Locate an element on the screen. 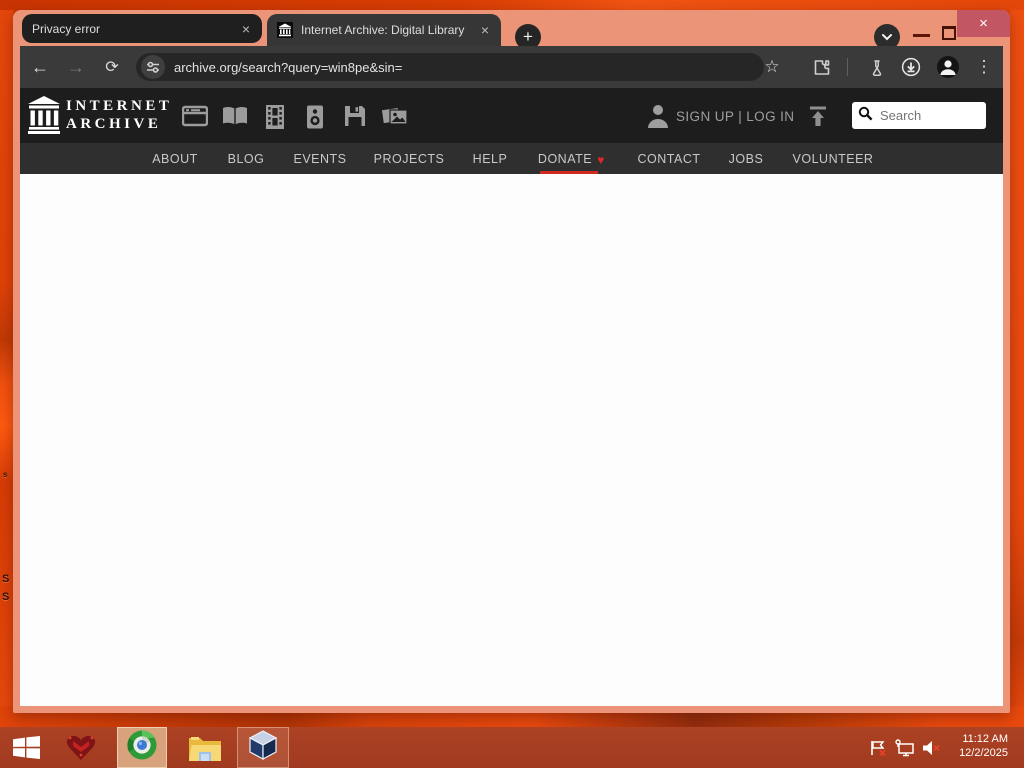 This screenshot has width=1024, height=768. chevron-down-icon is located at coordinates (887, 37).